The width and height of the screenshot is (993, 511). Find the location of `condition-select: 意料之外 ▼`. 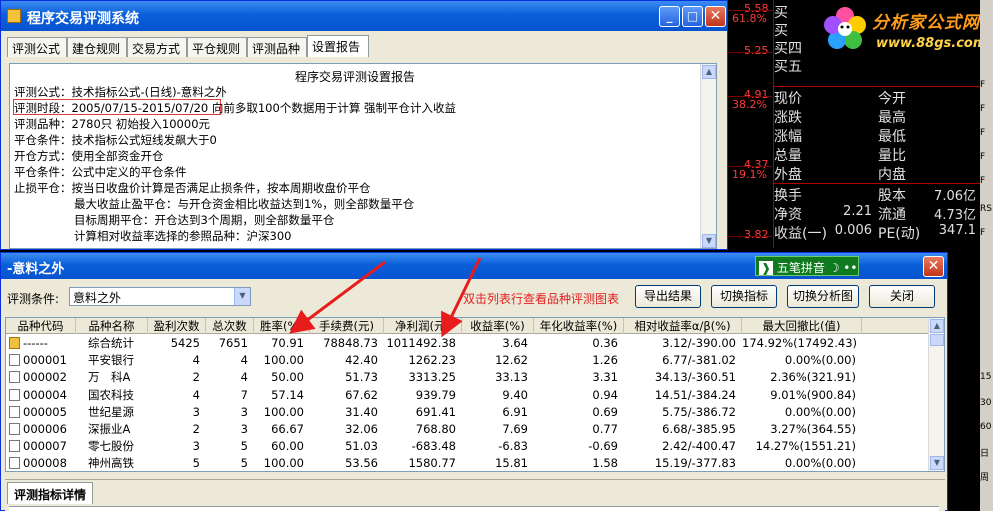

condition-select: 意料之外 ▼ is located at coordinates (160, 296).